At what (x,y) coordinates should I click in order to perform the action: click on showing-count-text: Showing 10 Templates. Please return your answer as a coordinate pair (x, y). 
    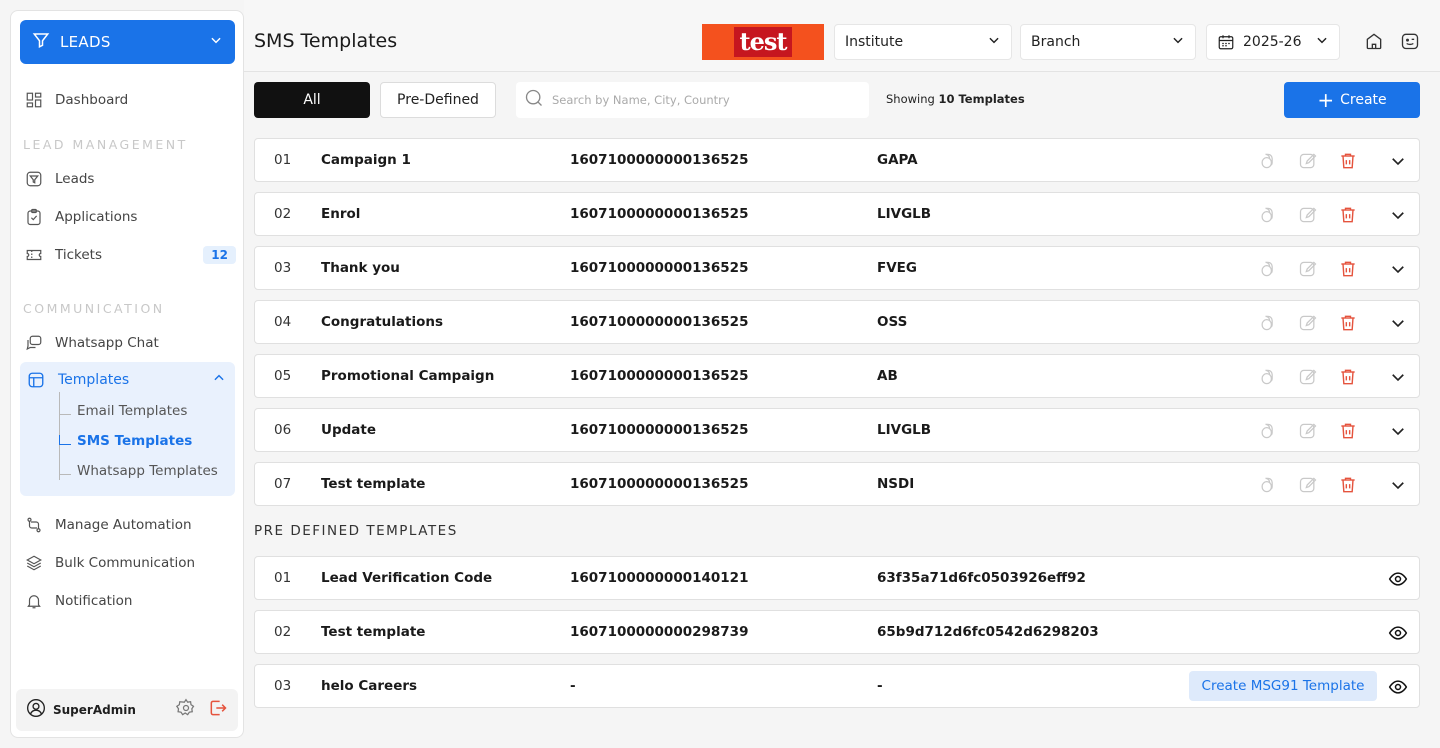
    Looking at the image, I should click on (955, 99).